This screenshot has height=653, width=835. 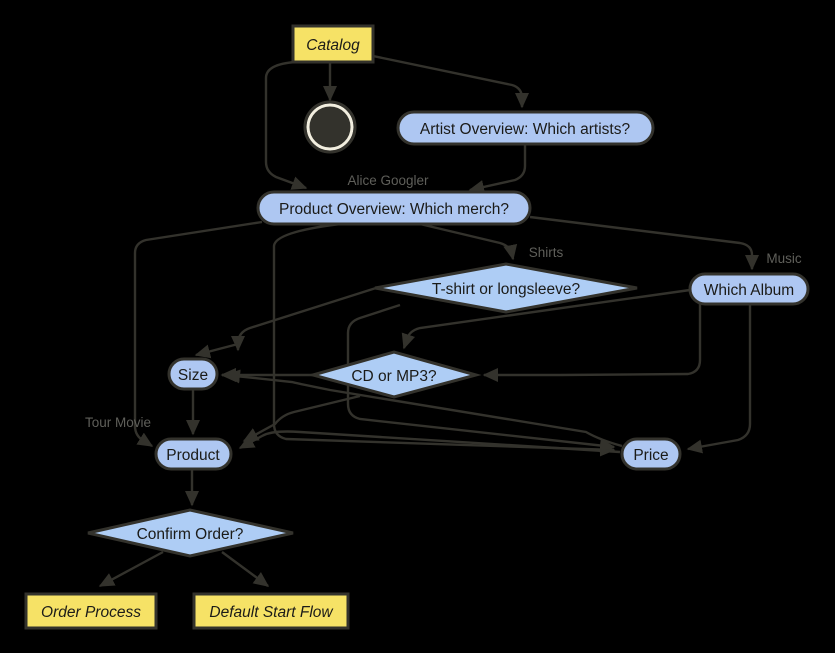 I want to click on edge-which-album-to-price, so click(x=719, y=379).